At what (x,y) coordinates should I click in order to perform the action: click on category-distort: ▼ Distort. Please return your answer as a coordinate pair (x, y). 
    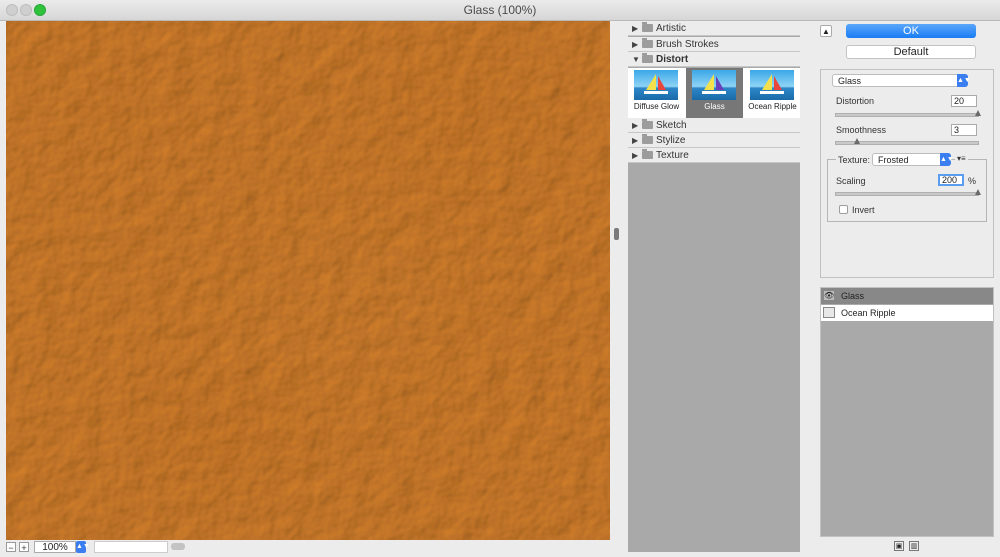
    Looking at the image, I should click on (714, 59).